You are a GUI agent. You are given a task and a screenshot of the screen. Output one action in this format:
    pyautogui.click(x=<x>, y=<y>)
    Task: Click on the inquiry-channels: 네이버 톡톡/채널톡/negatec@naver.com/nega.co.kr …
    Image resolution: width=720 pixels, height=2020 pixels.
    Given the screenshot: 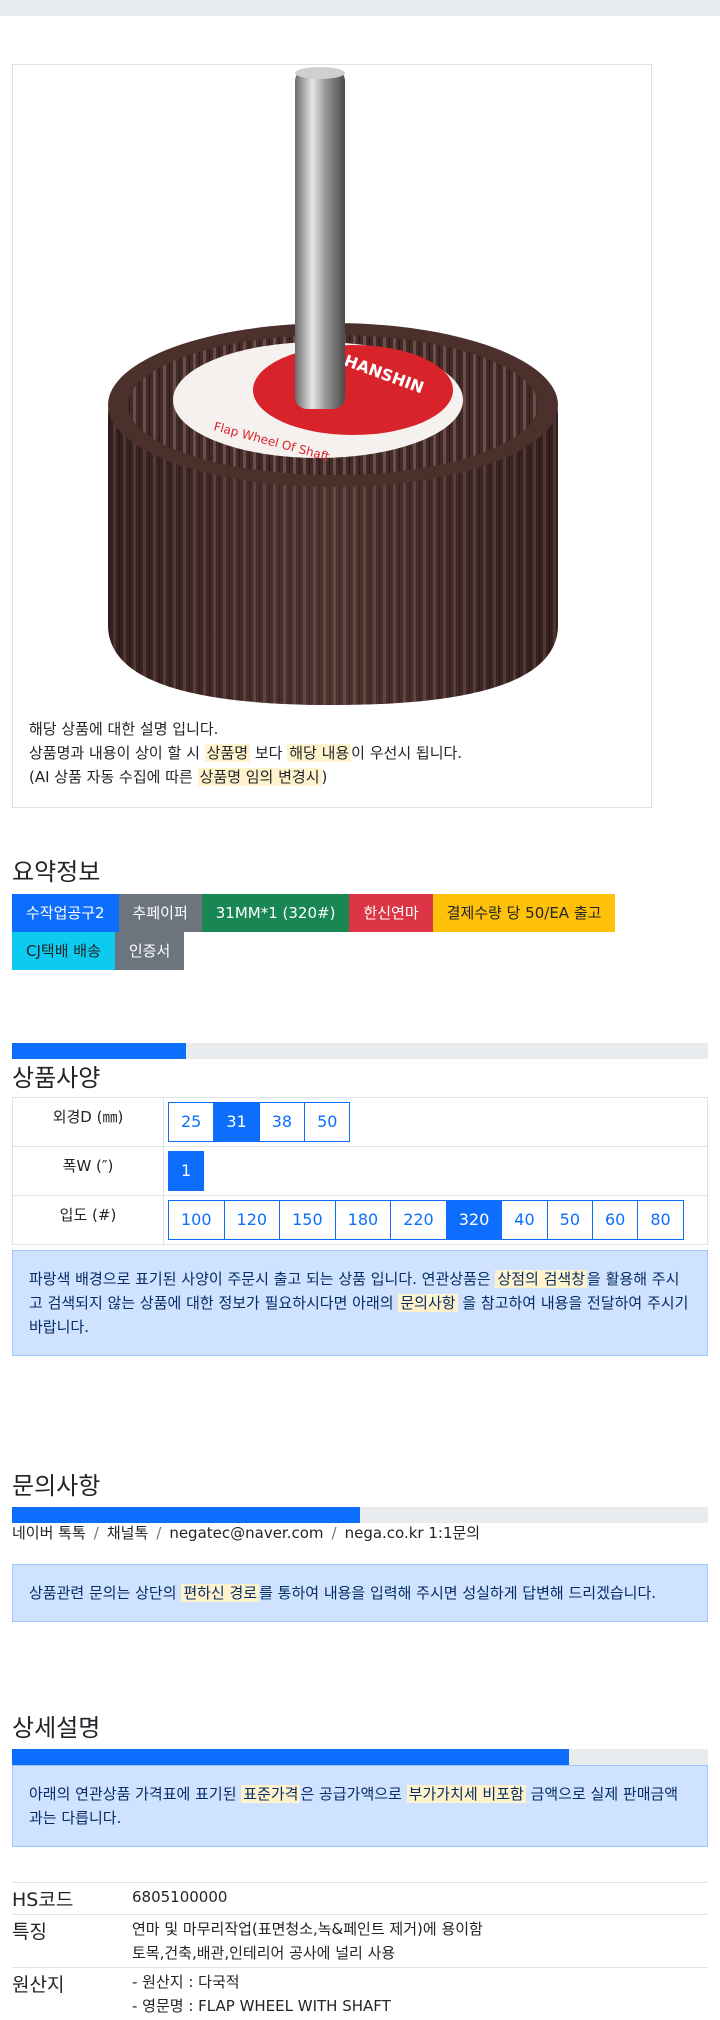 What is the action you would take?
    pyautogui.click(x=246, y=1532)
    